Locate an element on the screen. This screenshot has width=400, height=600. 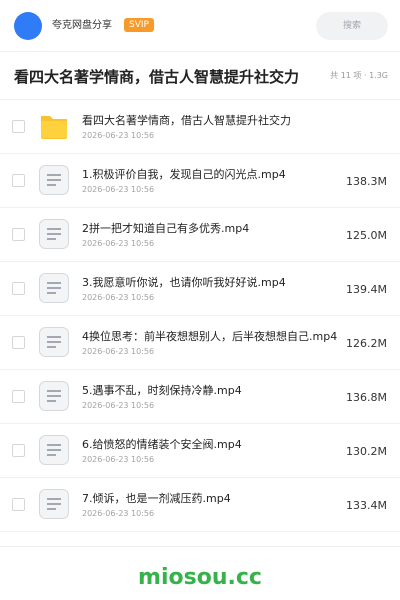
folder-icon is located at coordinates (54, 127).